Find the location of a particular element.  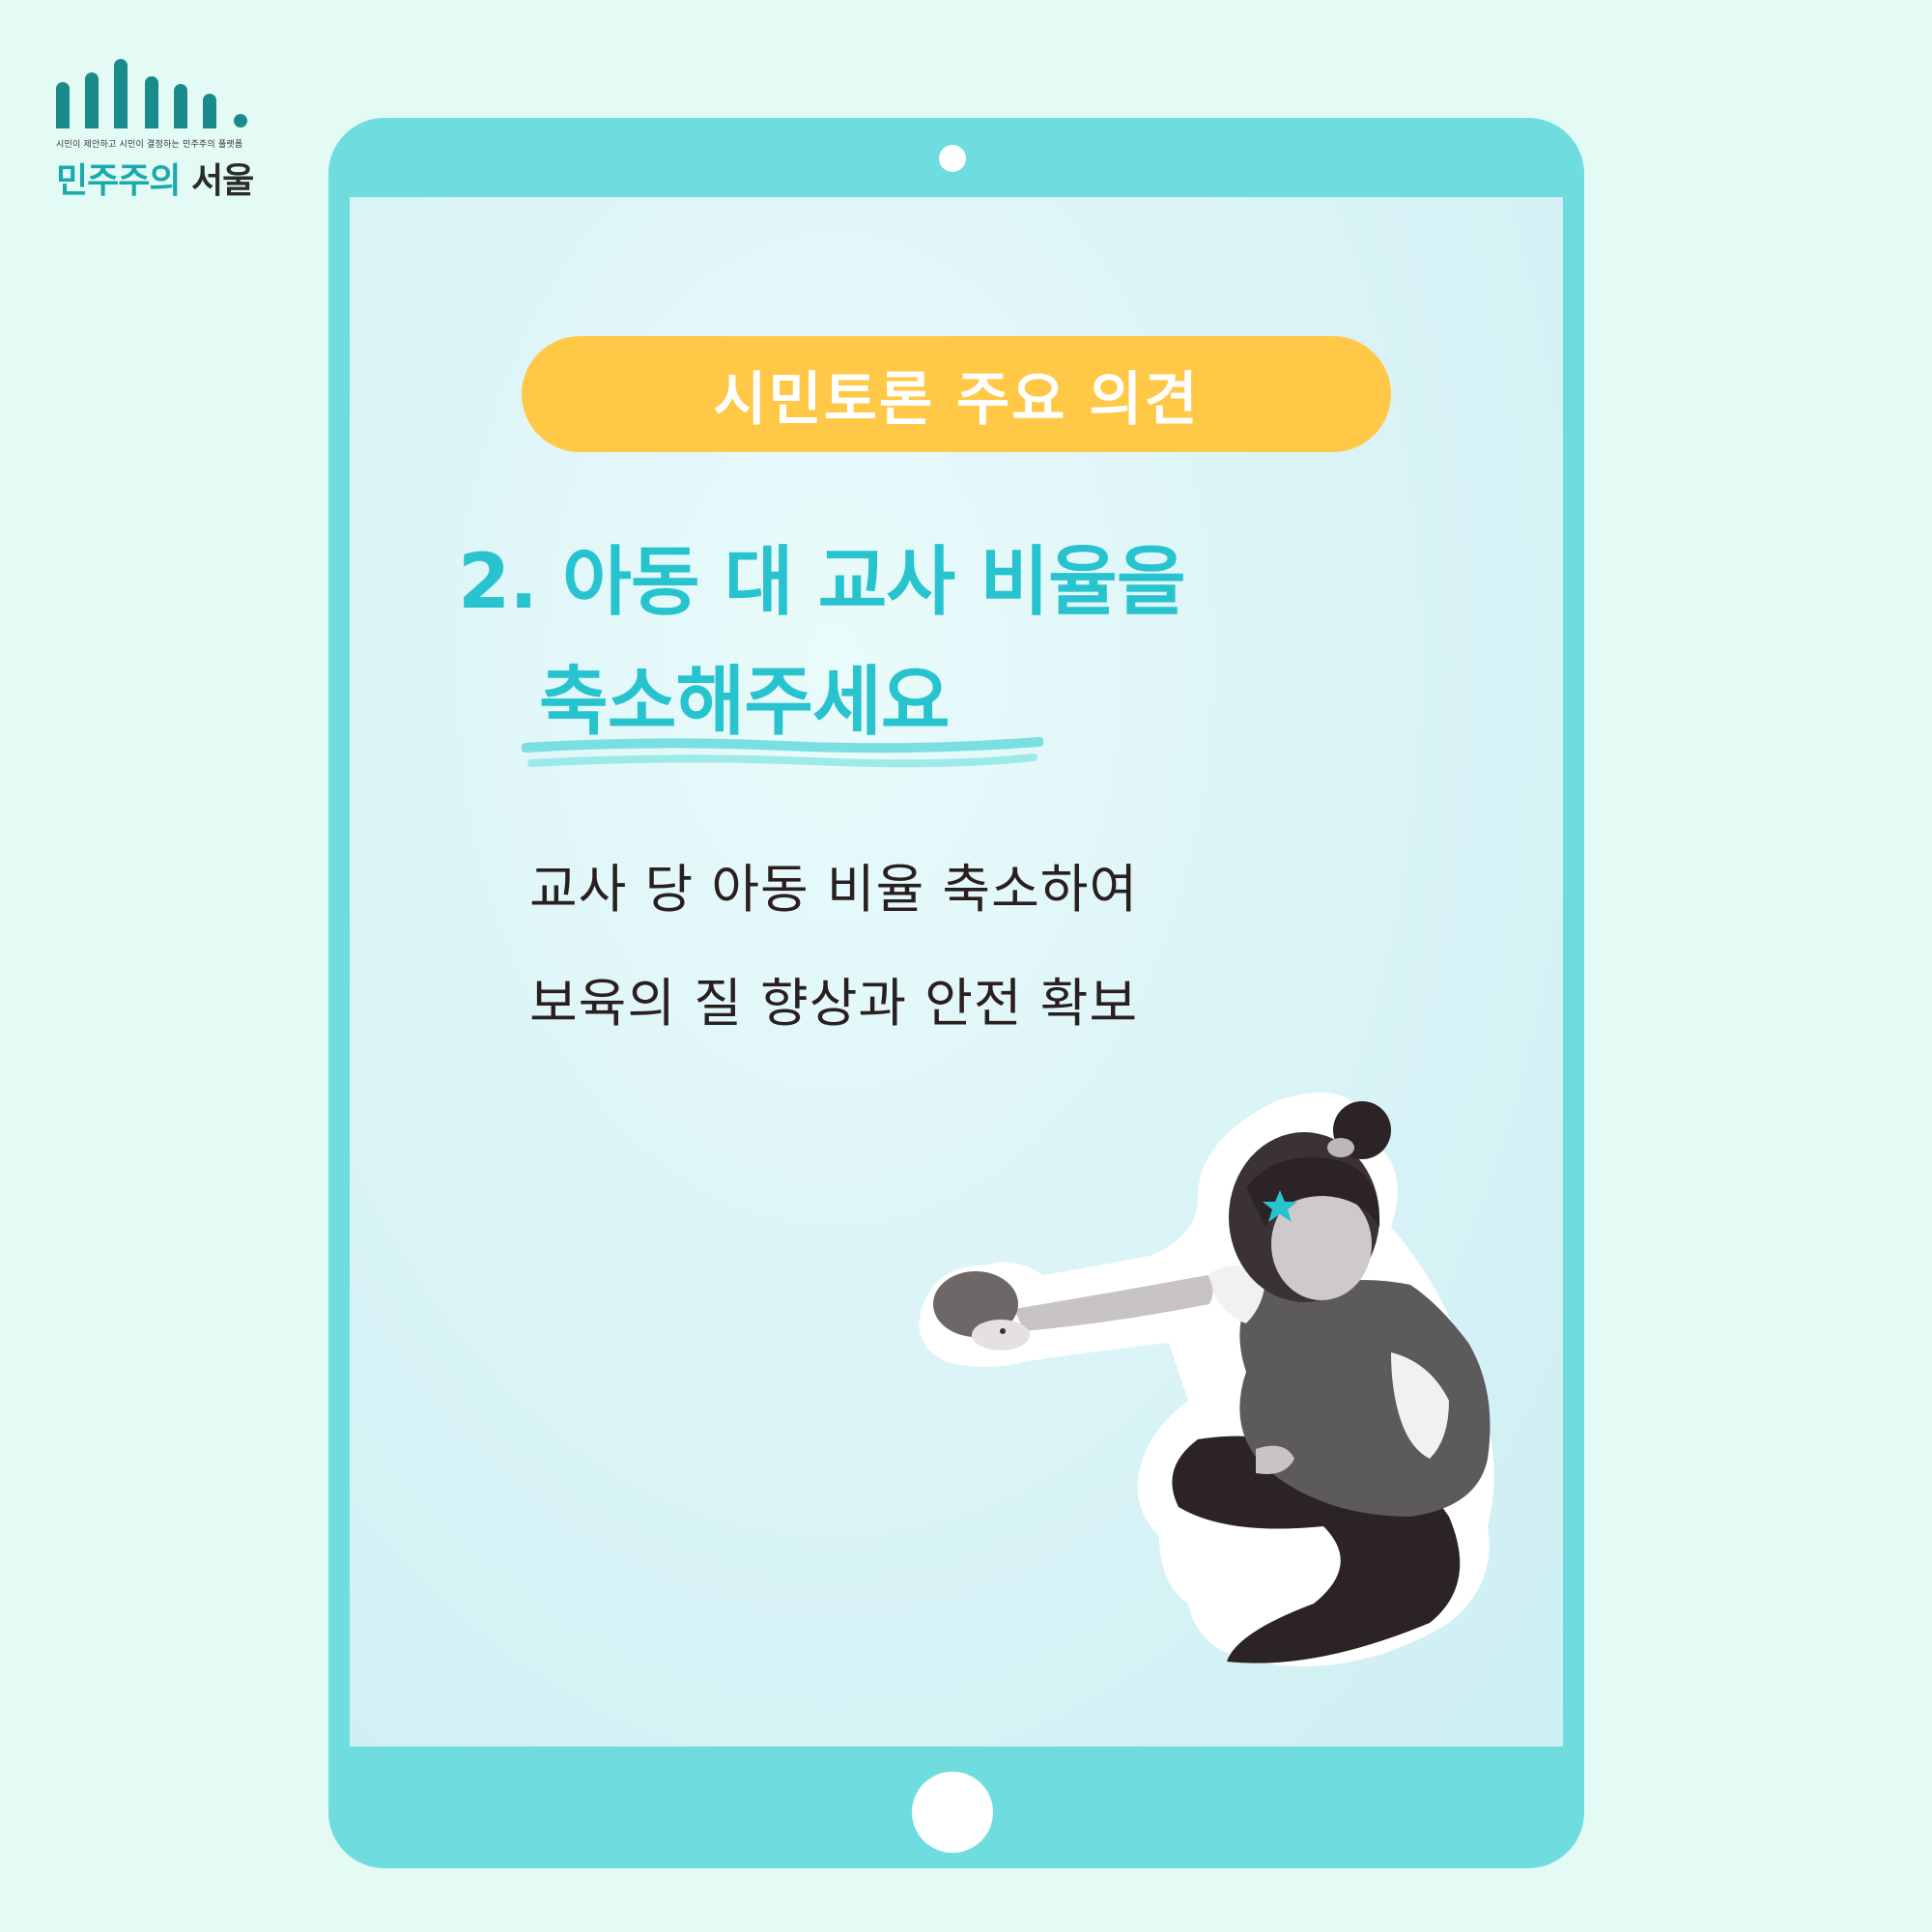

logo-tagline: 시민이 제안하고 시민이 결정하는 민주주의 플랫폼 is located at coordinates (149, 145).